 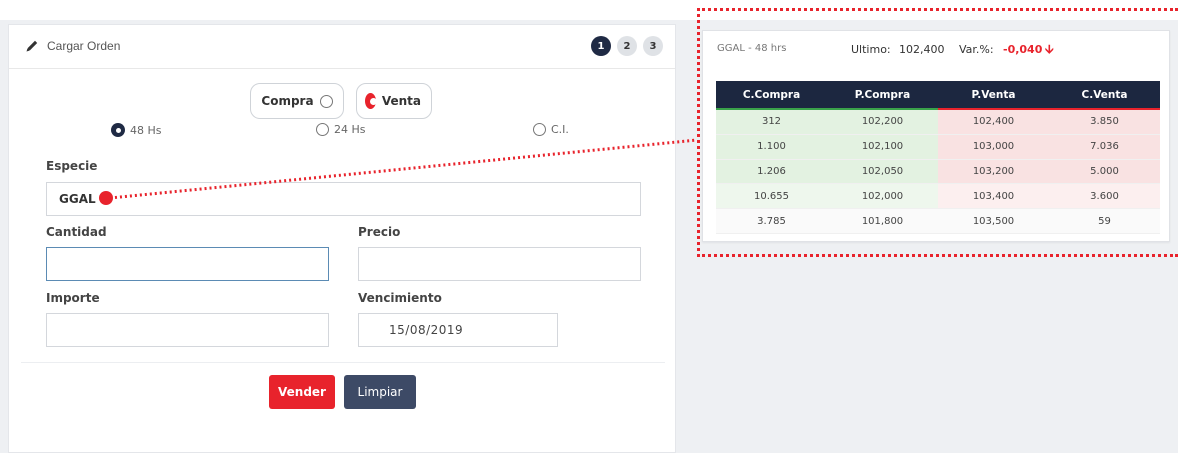 I want to click on callout-connector, so click(x=398, y=171).